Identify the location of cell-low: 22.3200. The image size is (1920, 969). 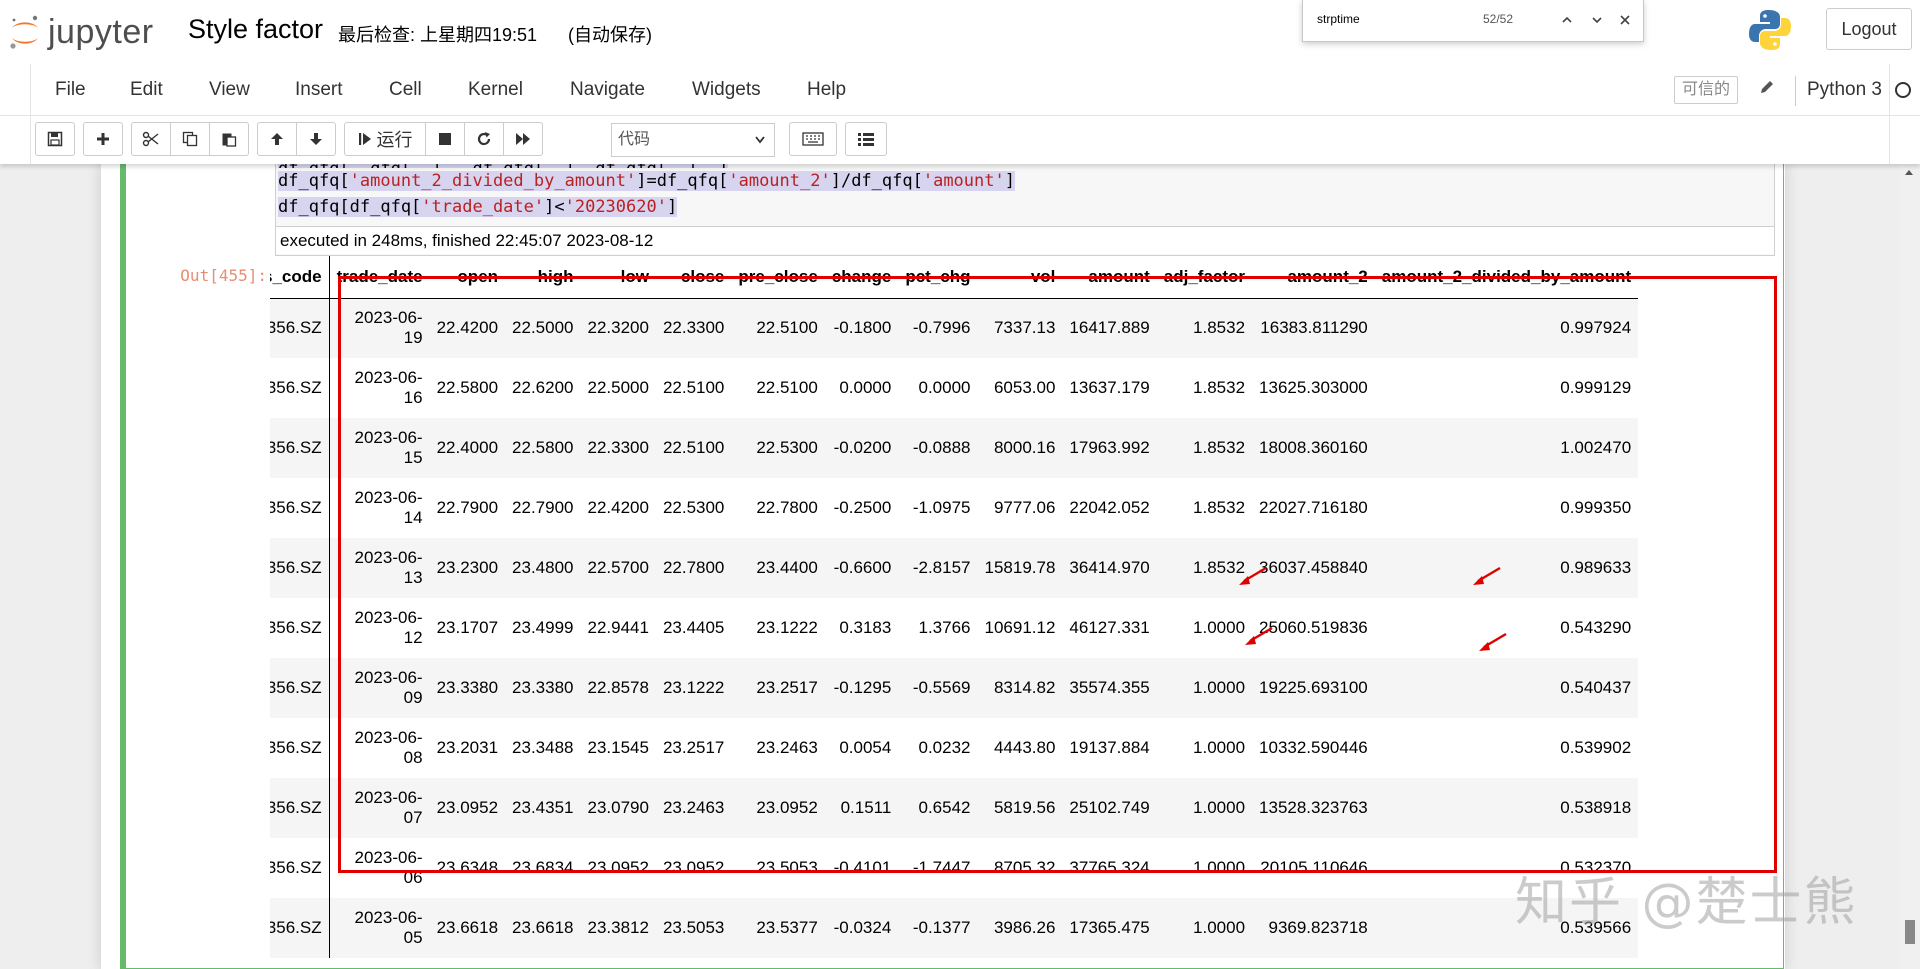
(618, 328).